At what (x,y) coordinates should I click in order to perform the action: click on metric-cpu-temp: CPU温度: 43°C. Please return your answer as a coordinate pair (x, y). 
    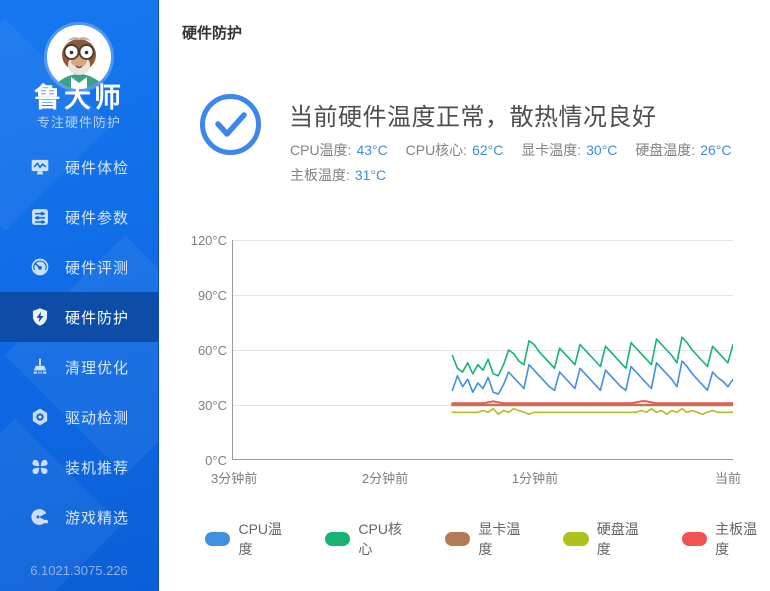
    Looking at the image, I should click on (339, 150).